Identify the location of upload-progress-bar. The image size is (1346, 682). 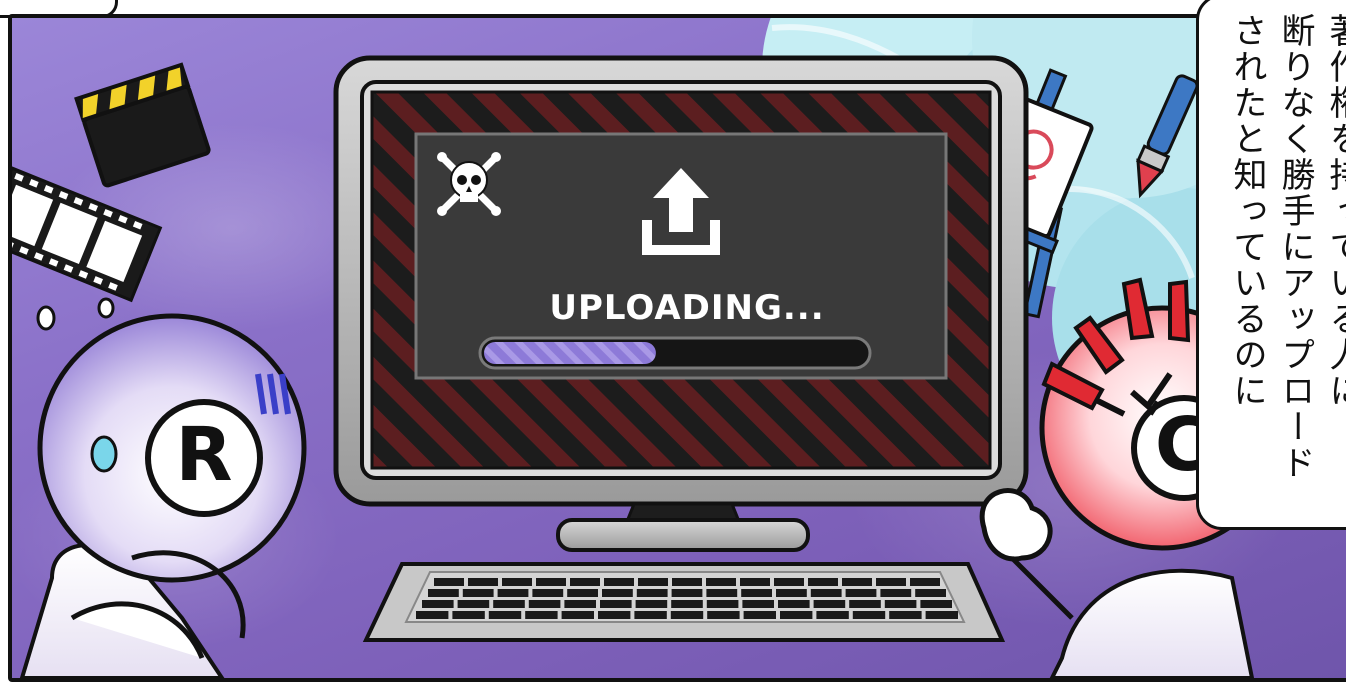
(675, 353).